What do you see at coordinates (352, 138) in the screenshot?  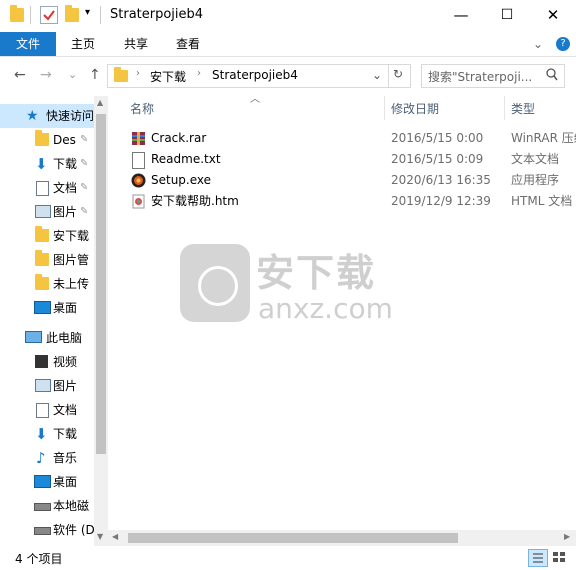 I see `file-row: Crack.rar 2016/5/15 0:00 WinRAR 压缩` at bounding box center [352, 138].